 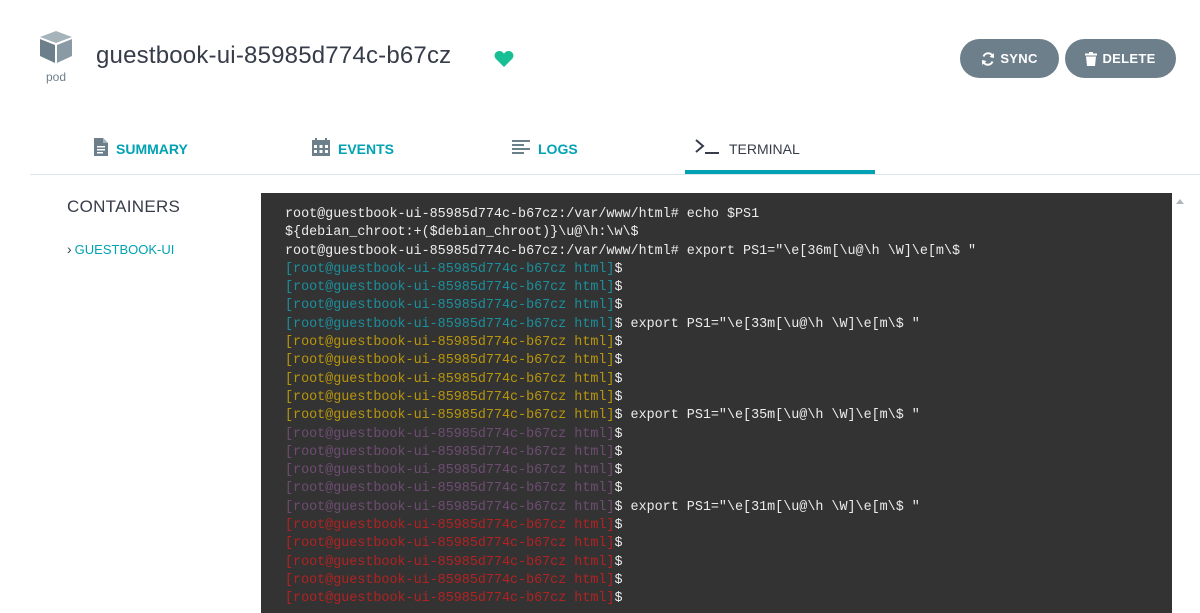 What do you see at coordinates (69, 249) in the screenshot?
I see `chevron-right-icon: ›` at bounding box center [69, 249].